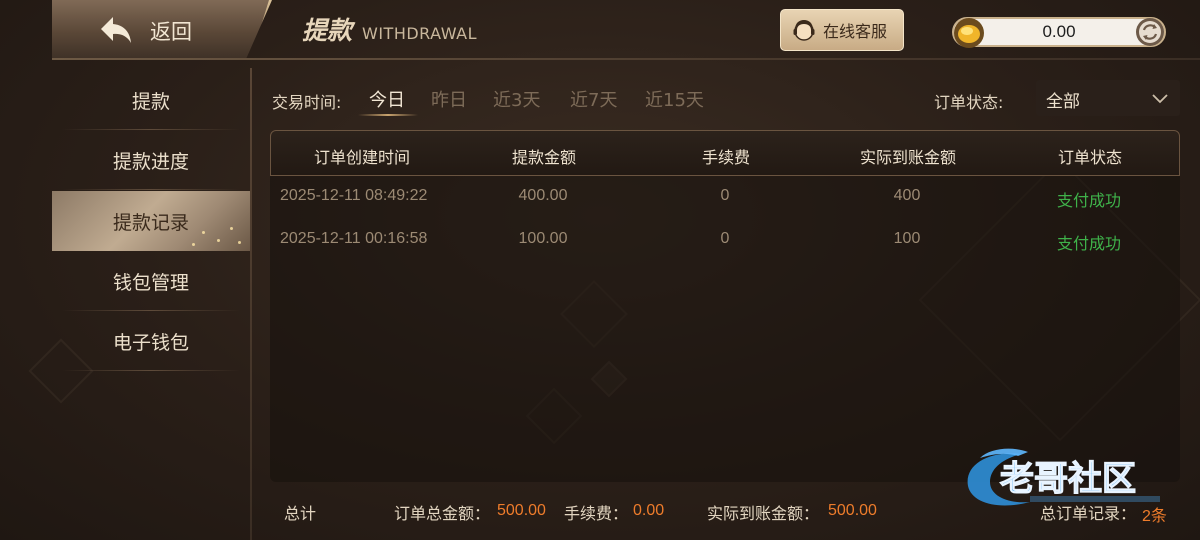 The height and width of the screenshot is (540, 1200). Describe the element at coordinates (251, 304) in the screenshot. I see `sidebar-divider` at that location.